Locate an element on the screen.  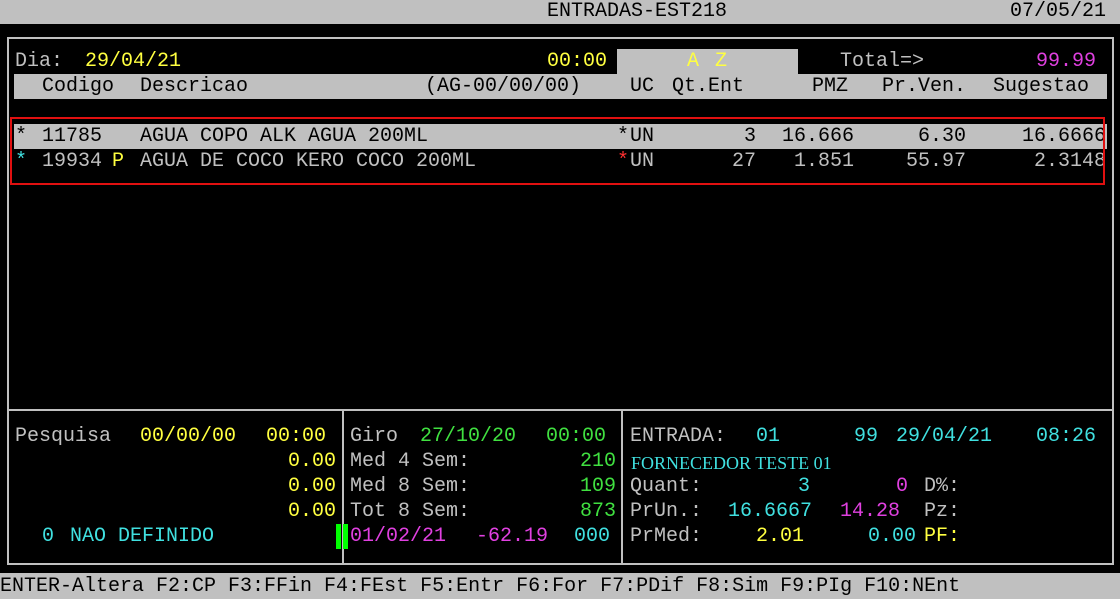
title-bar: ENTRADAS-EST218 07/05/21 is located at coordinates (560, 12).